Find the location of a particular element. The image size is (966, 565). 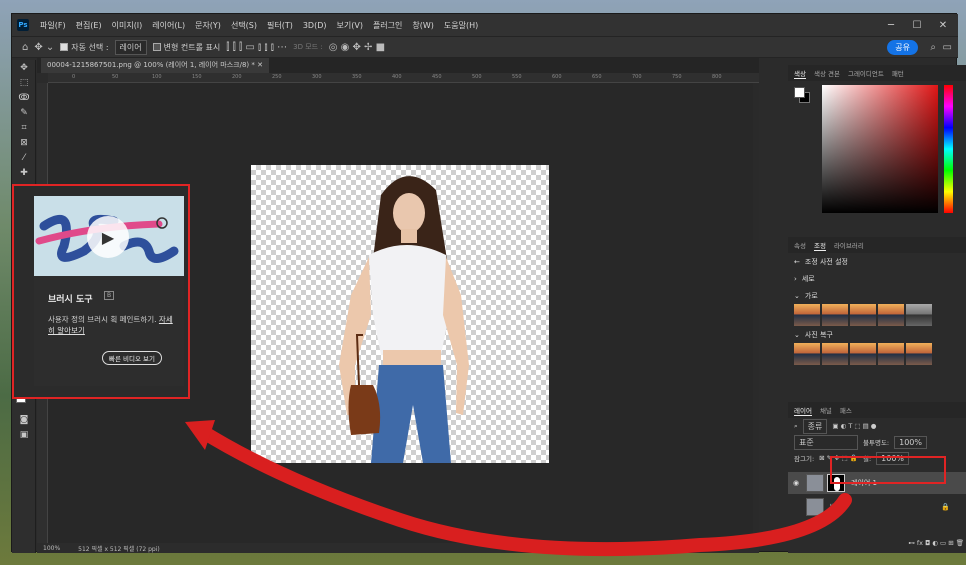

eye-icon: ◉ is located at coordinates (796, 483).